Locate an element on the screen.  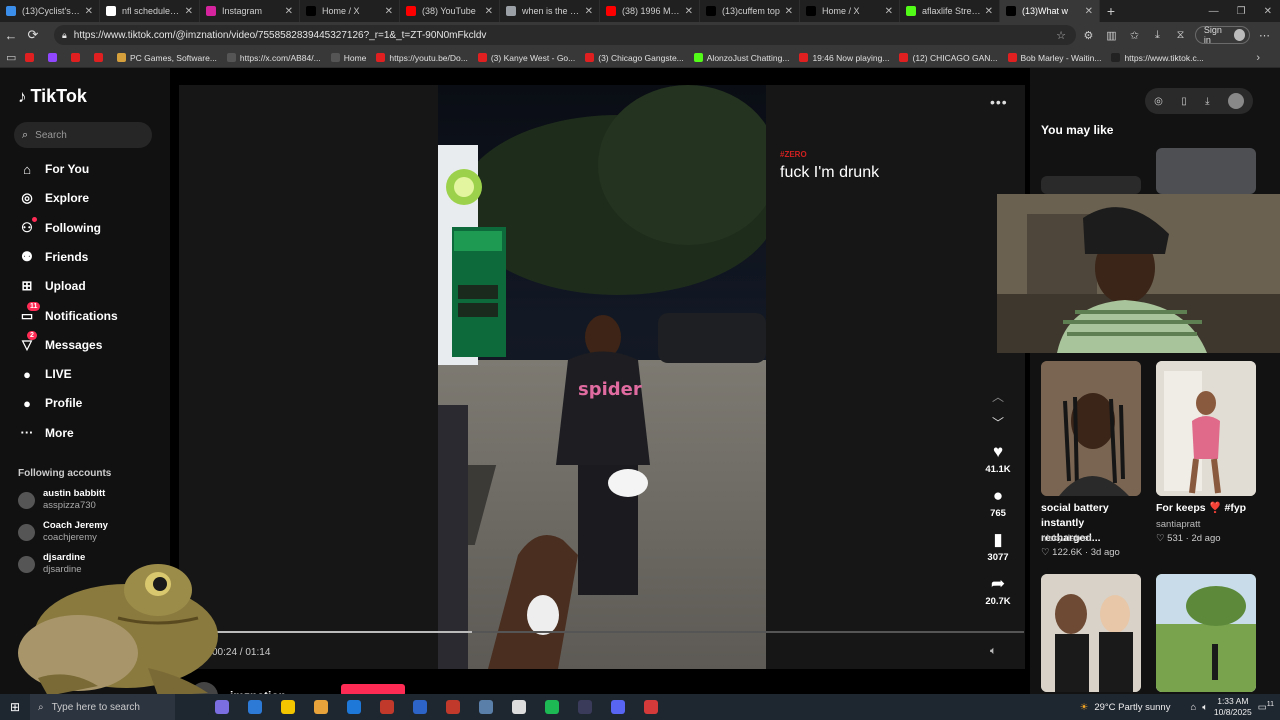
sign-in-button: Sign in is located at coordinates (1222, 35).